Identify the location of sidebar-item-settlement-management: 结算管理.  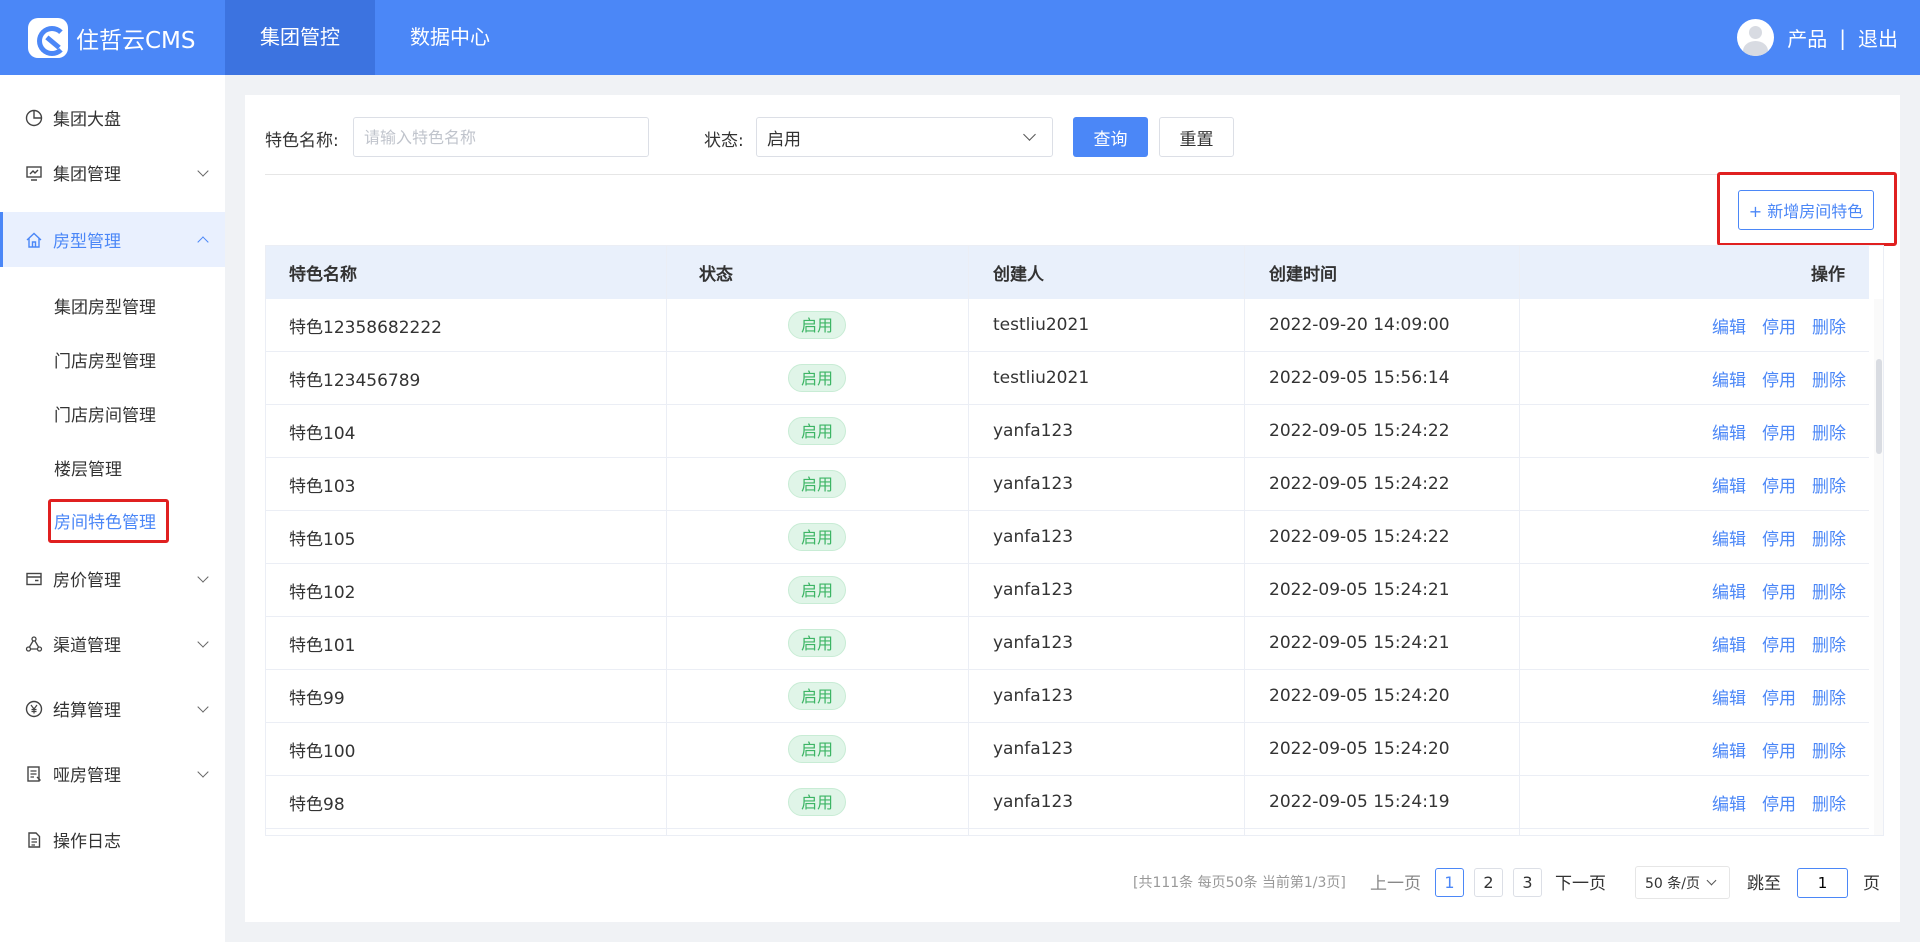
(112, 708).